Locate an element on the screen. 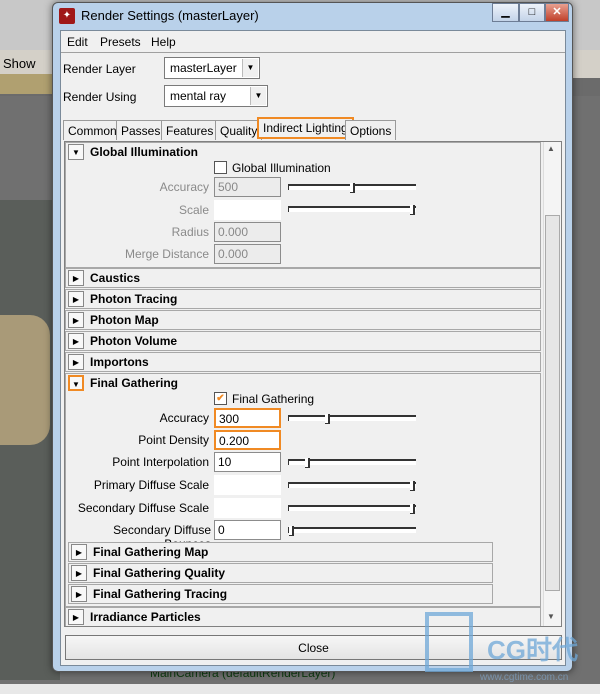 Image resolution: width=600 pixels, height=694 pixels. gi-merge-distance-field: 0.000 is located at coordinates (247, 254).